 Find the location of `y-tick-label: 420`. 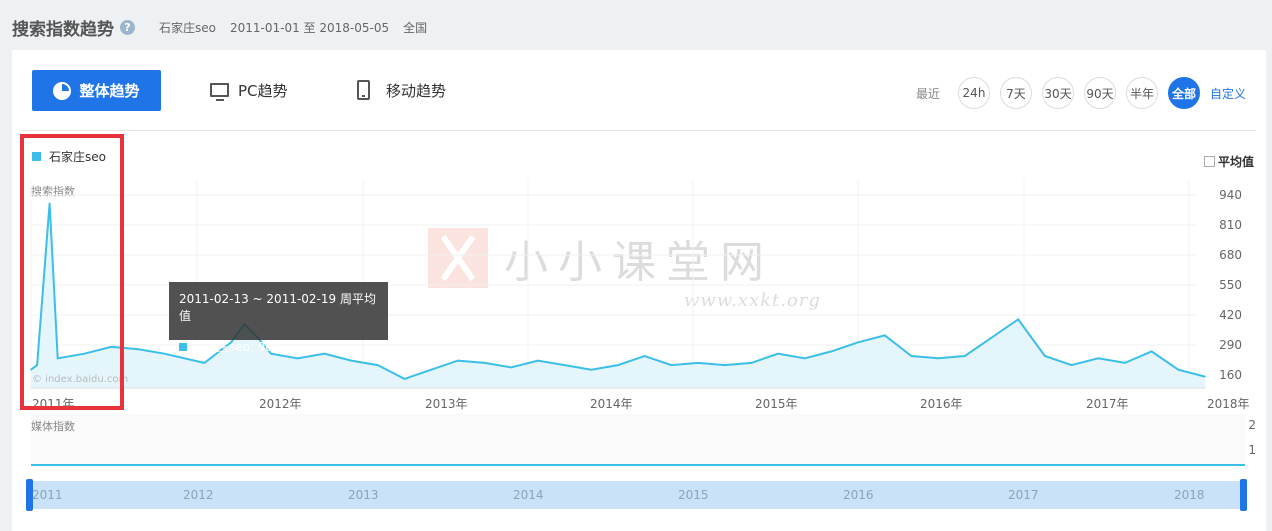

y-tick-label: 420 is located at coordinates (1230, 315).